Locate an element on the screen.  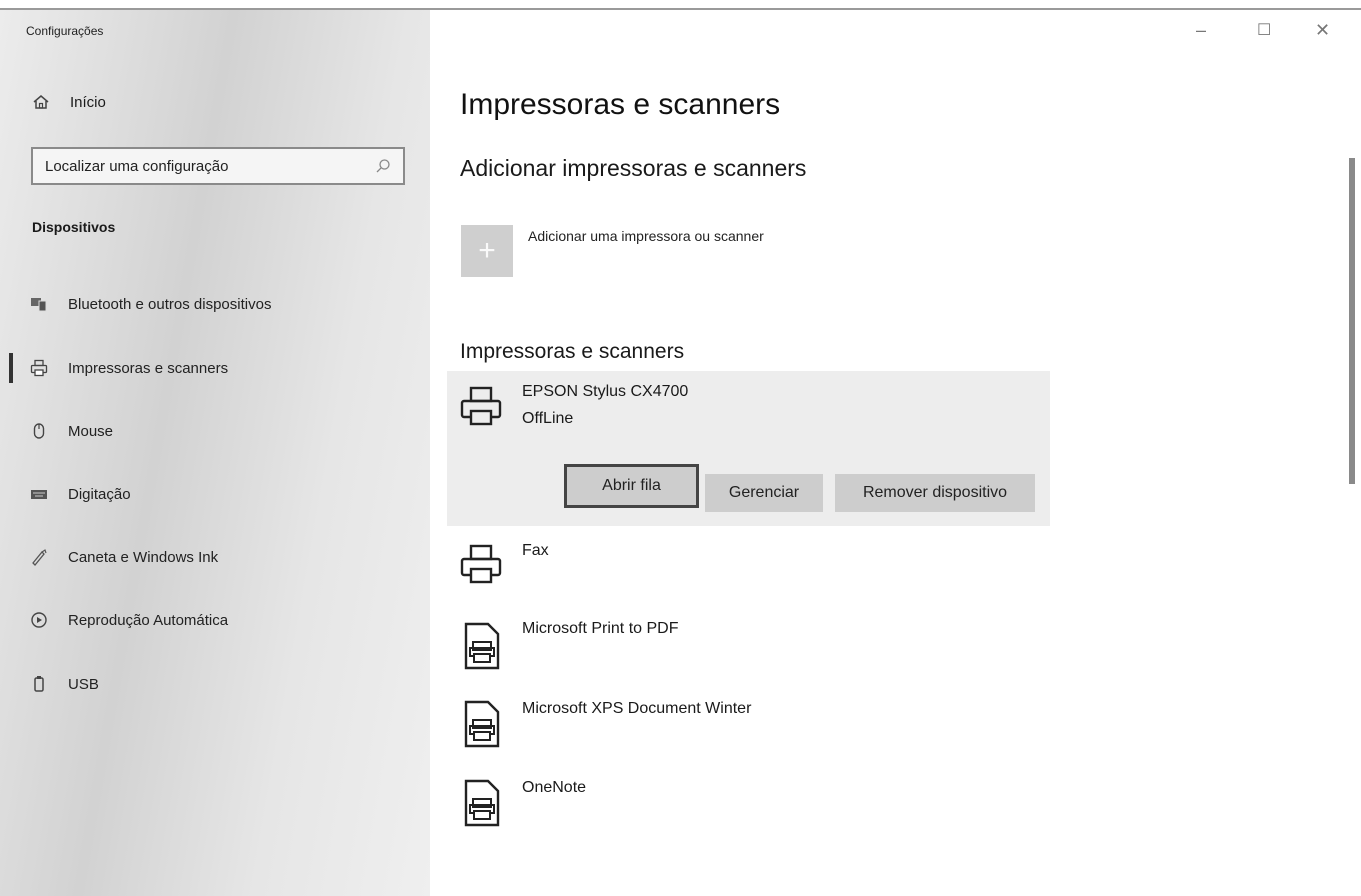
search-icon is located at coordinates (383, 166).